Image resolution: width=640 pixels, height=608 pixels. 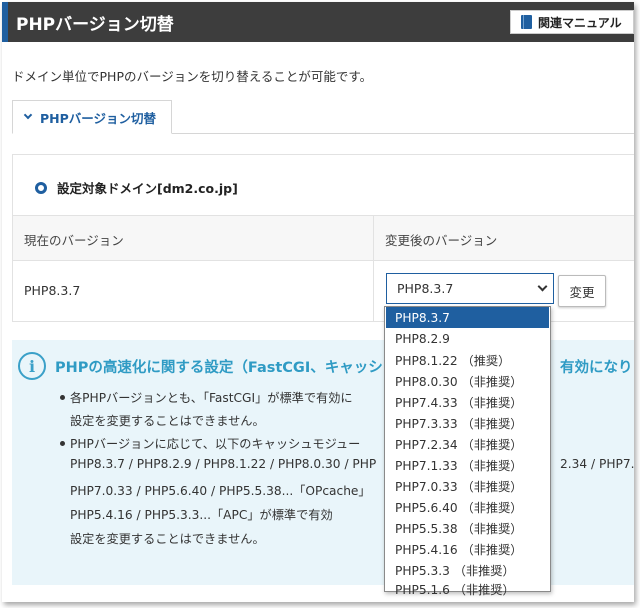 I want to click on dropdown-option: PHP7.0.33 （非推奨）, so click(x=467, y=485).